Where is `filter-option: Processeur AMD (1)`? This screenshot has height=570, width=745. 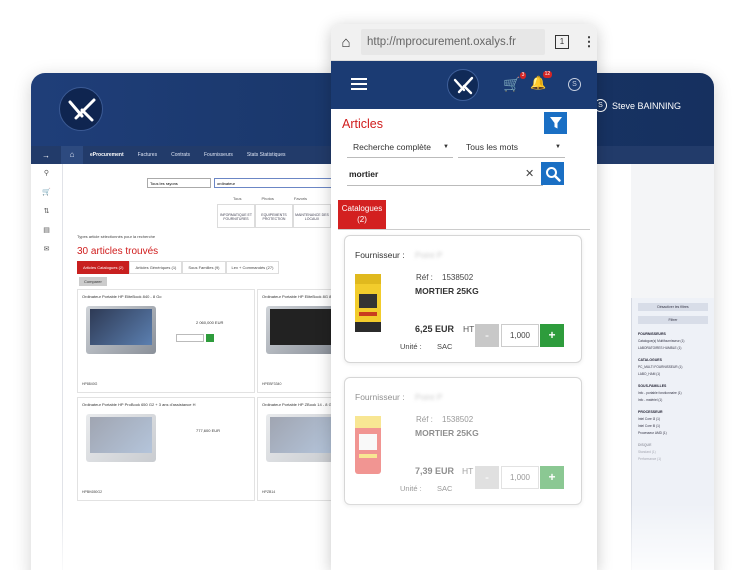 filter-option: Processeur AMD (1) is located at coordinates (673, 433).